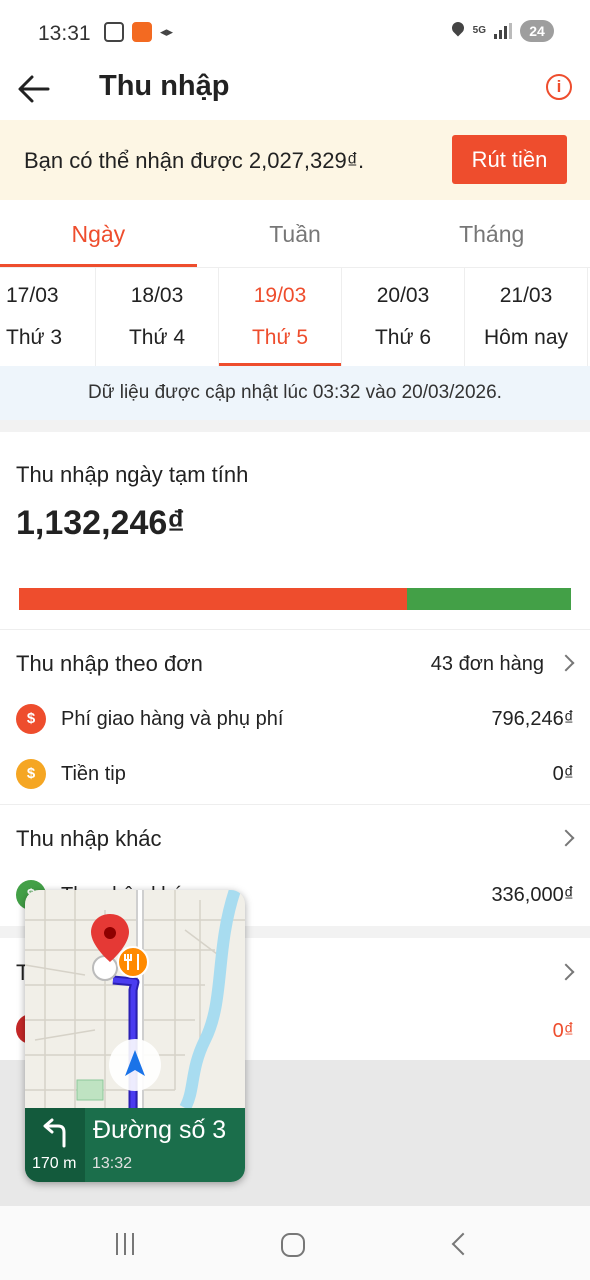 The height and width of the screenshot is (1280, 590). What do you see at coordinates (213, 599) in the screenshot?
I see `order-income-share` at bounding box center [213, 599].